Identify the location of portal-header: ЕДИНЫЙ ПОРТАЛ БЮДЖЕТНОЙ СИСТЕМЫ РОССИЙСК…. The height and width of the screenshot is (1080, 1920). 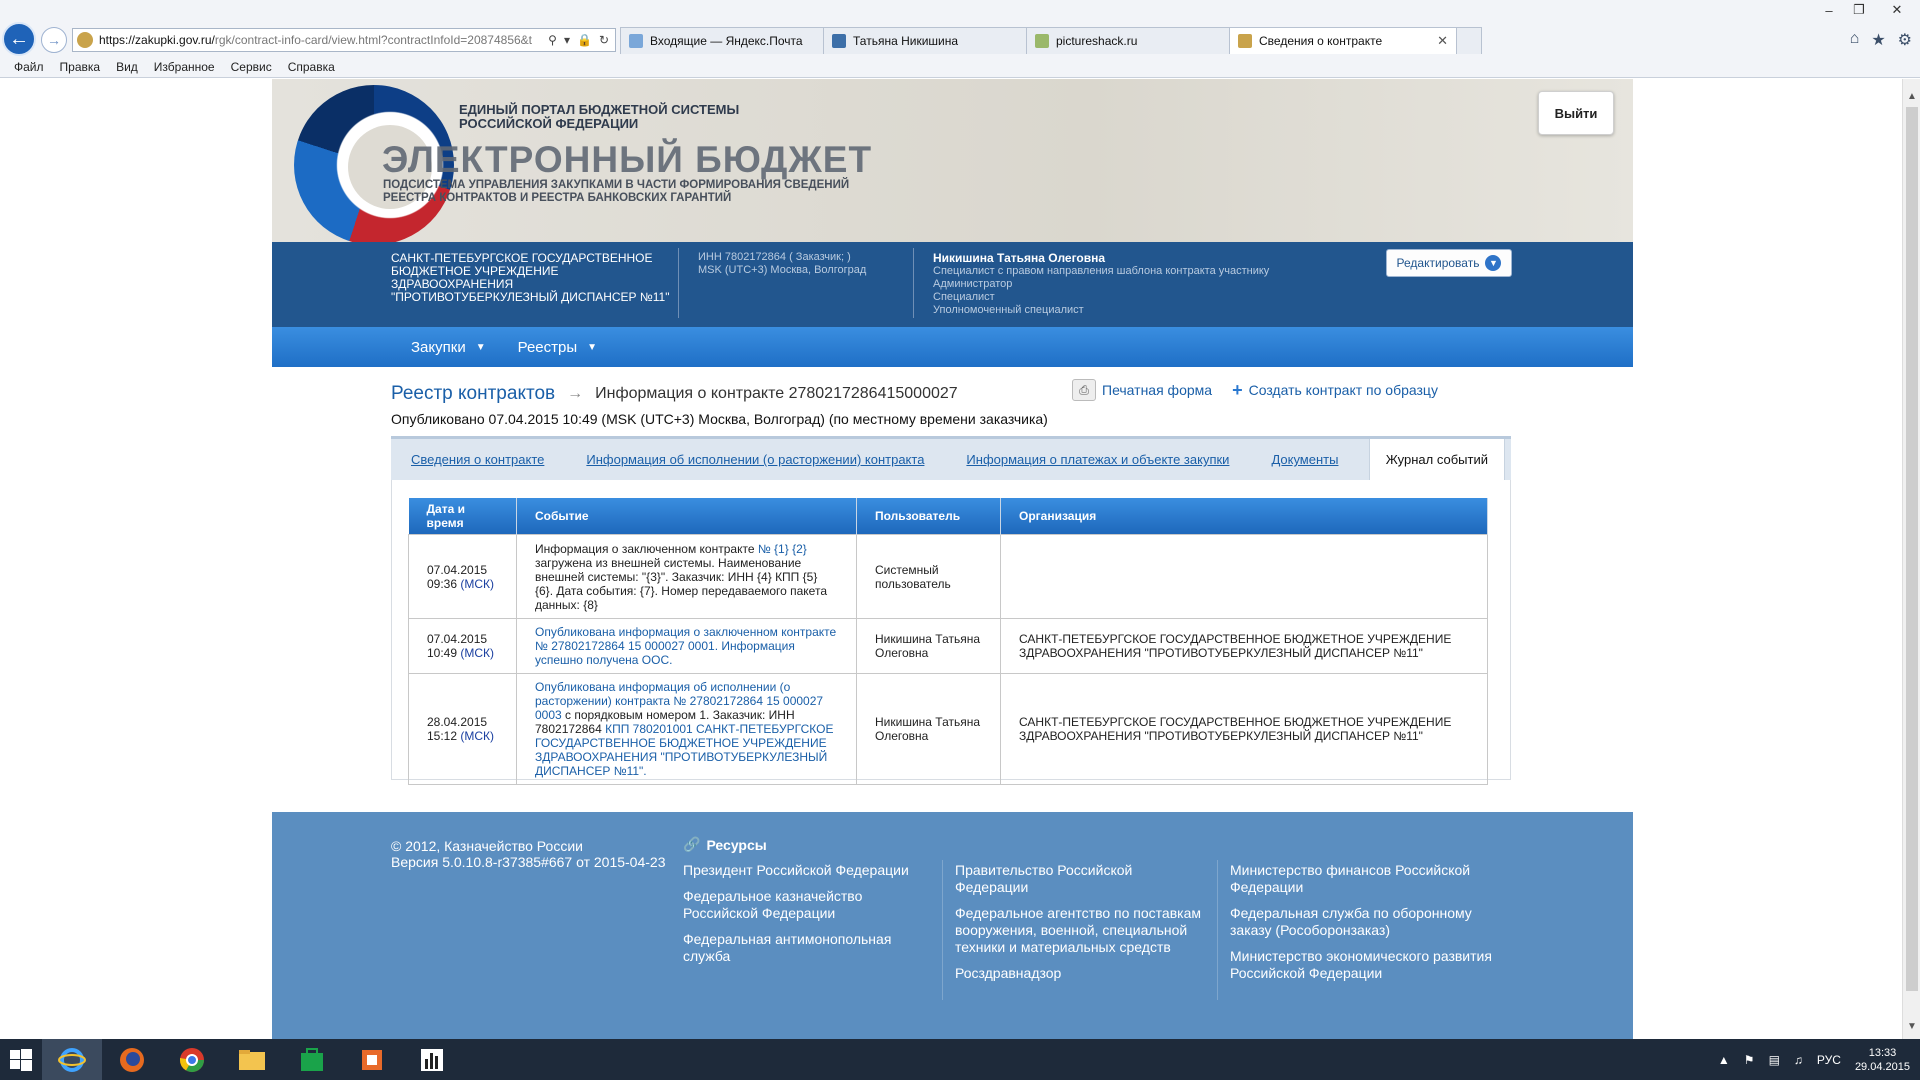
(952, 160).